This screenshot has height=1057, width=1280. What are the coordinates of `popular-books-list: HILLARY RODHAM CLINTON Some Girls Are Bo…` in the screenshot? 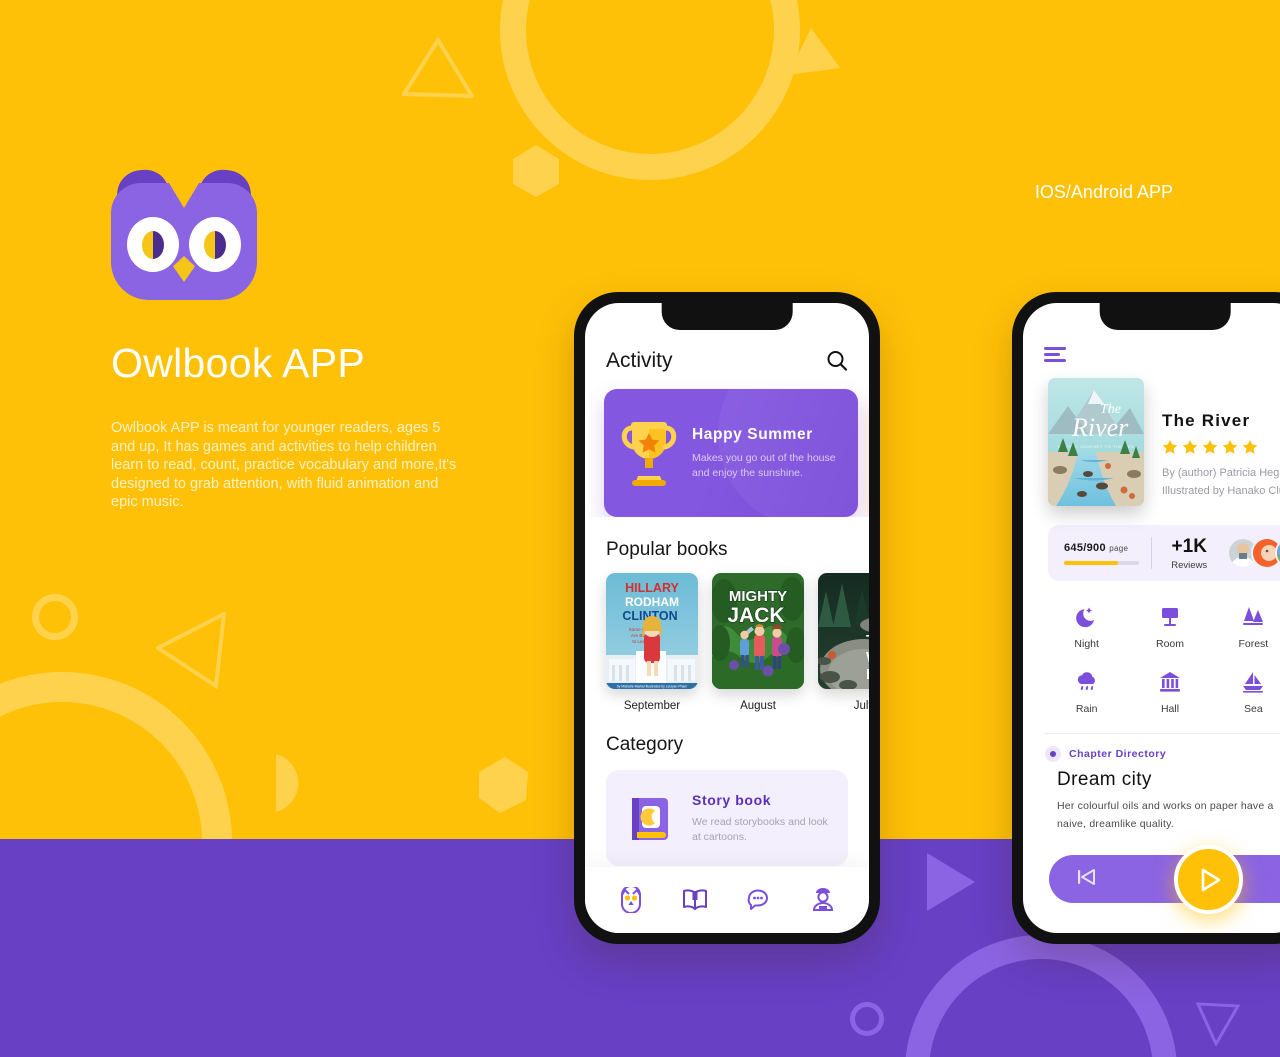 It's located at (727, 636).